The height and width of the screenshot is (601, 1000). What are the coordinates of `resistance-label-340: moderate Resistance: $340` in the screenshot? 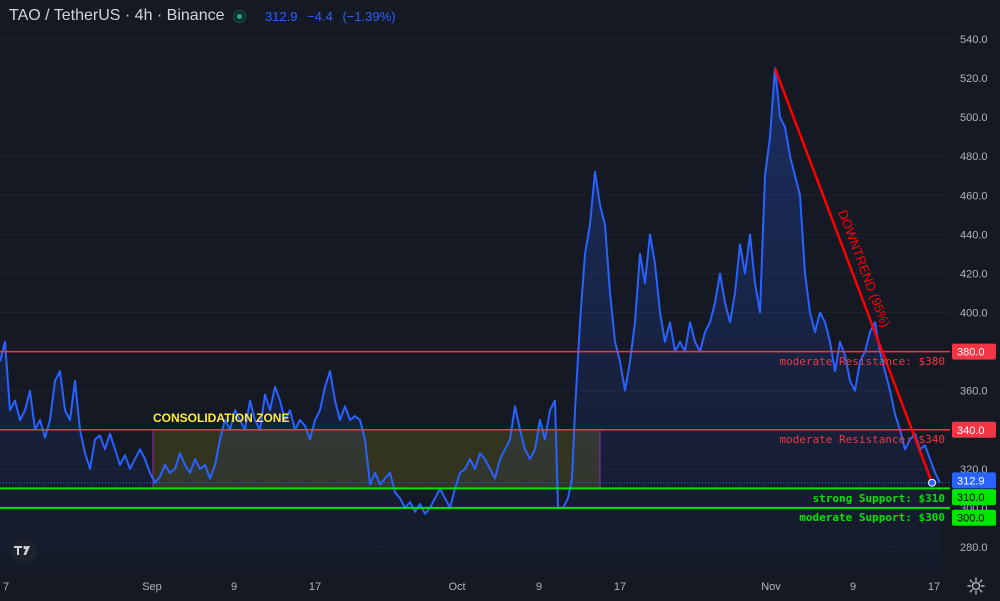 It's located at (862, 439).